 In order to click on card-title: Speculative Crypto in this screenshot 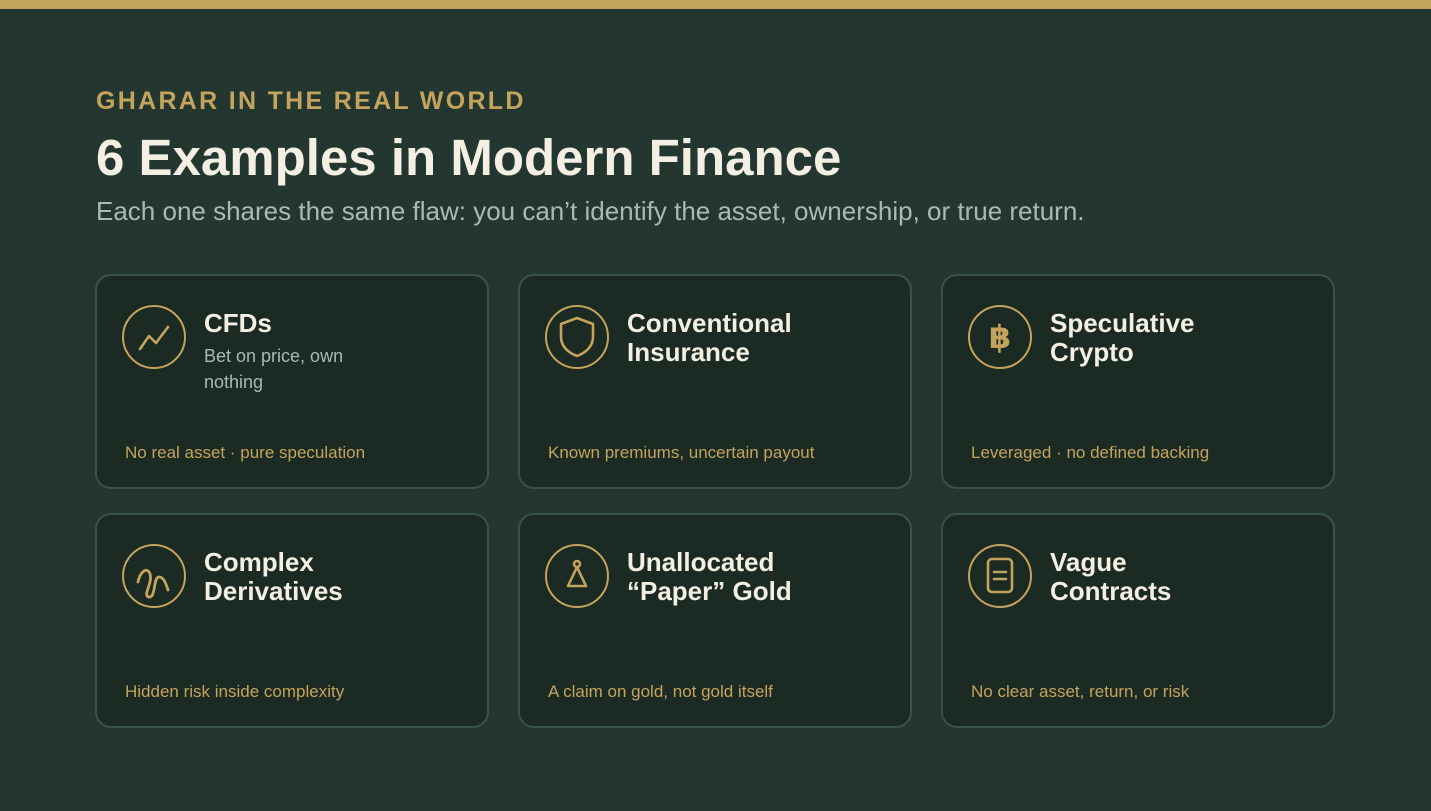, I will do `click(1122, 337)`.